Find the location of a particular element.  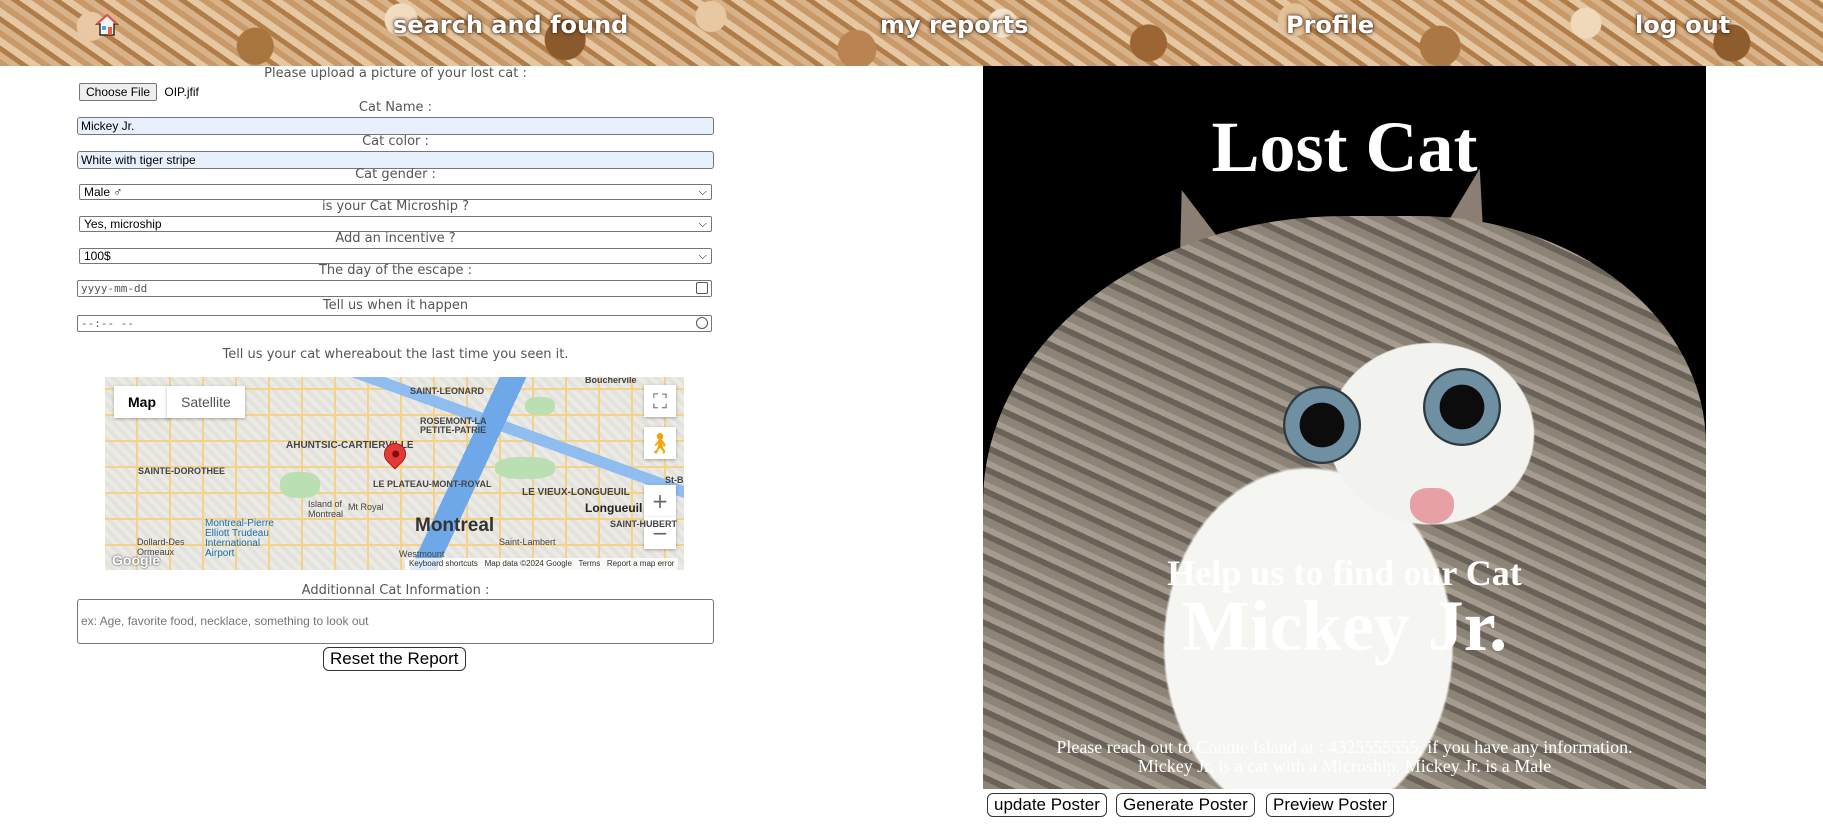

escape-date-input: yyyy-mm-dd is located at coordinates (394, 288).